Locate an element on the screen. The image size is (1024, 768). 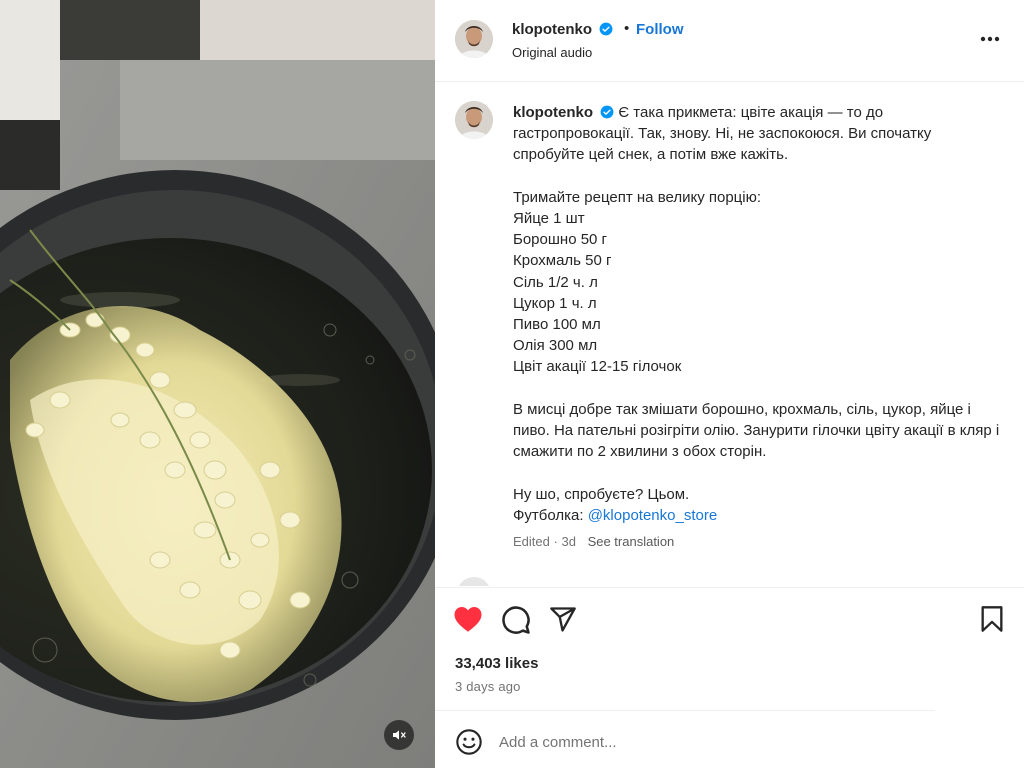
comment-divider is located at coordinates (685, 710).